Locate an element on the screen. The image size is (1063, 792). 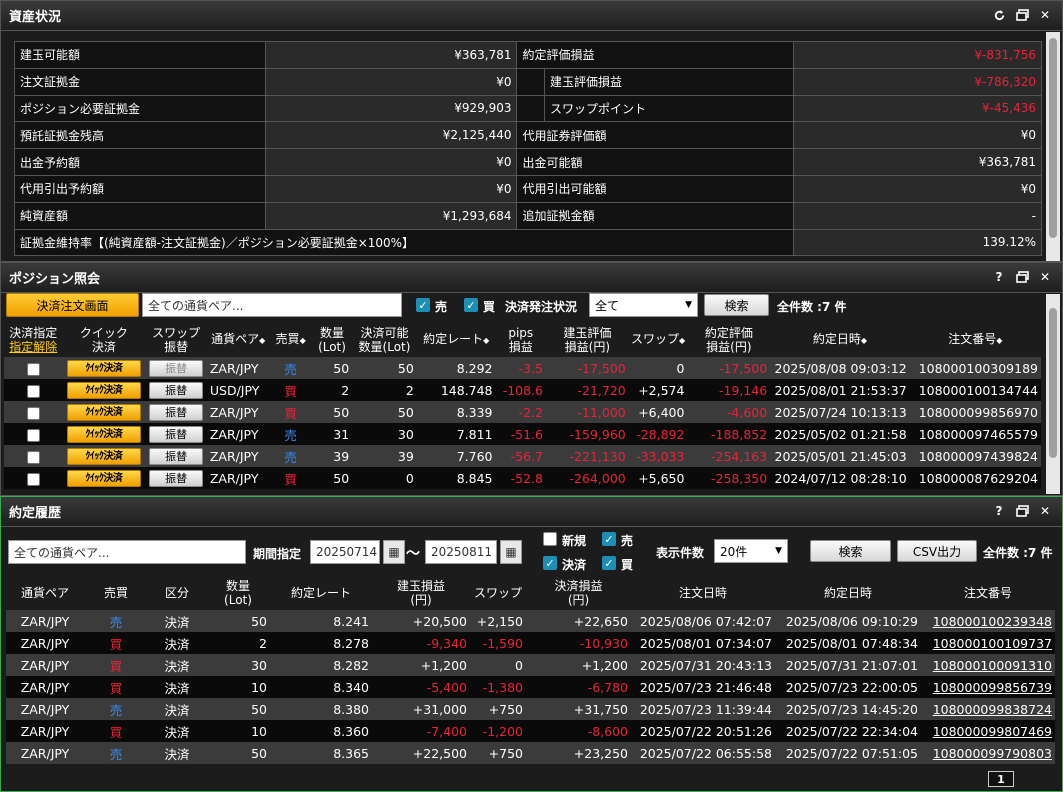
hsettle-pnl-cell: +22,650 is located at coordinates (600, 621).